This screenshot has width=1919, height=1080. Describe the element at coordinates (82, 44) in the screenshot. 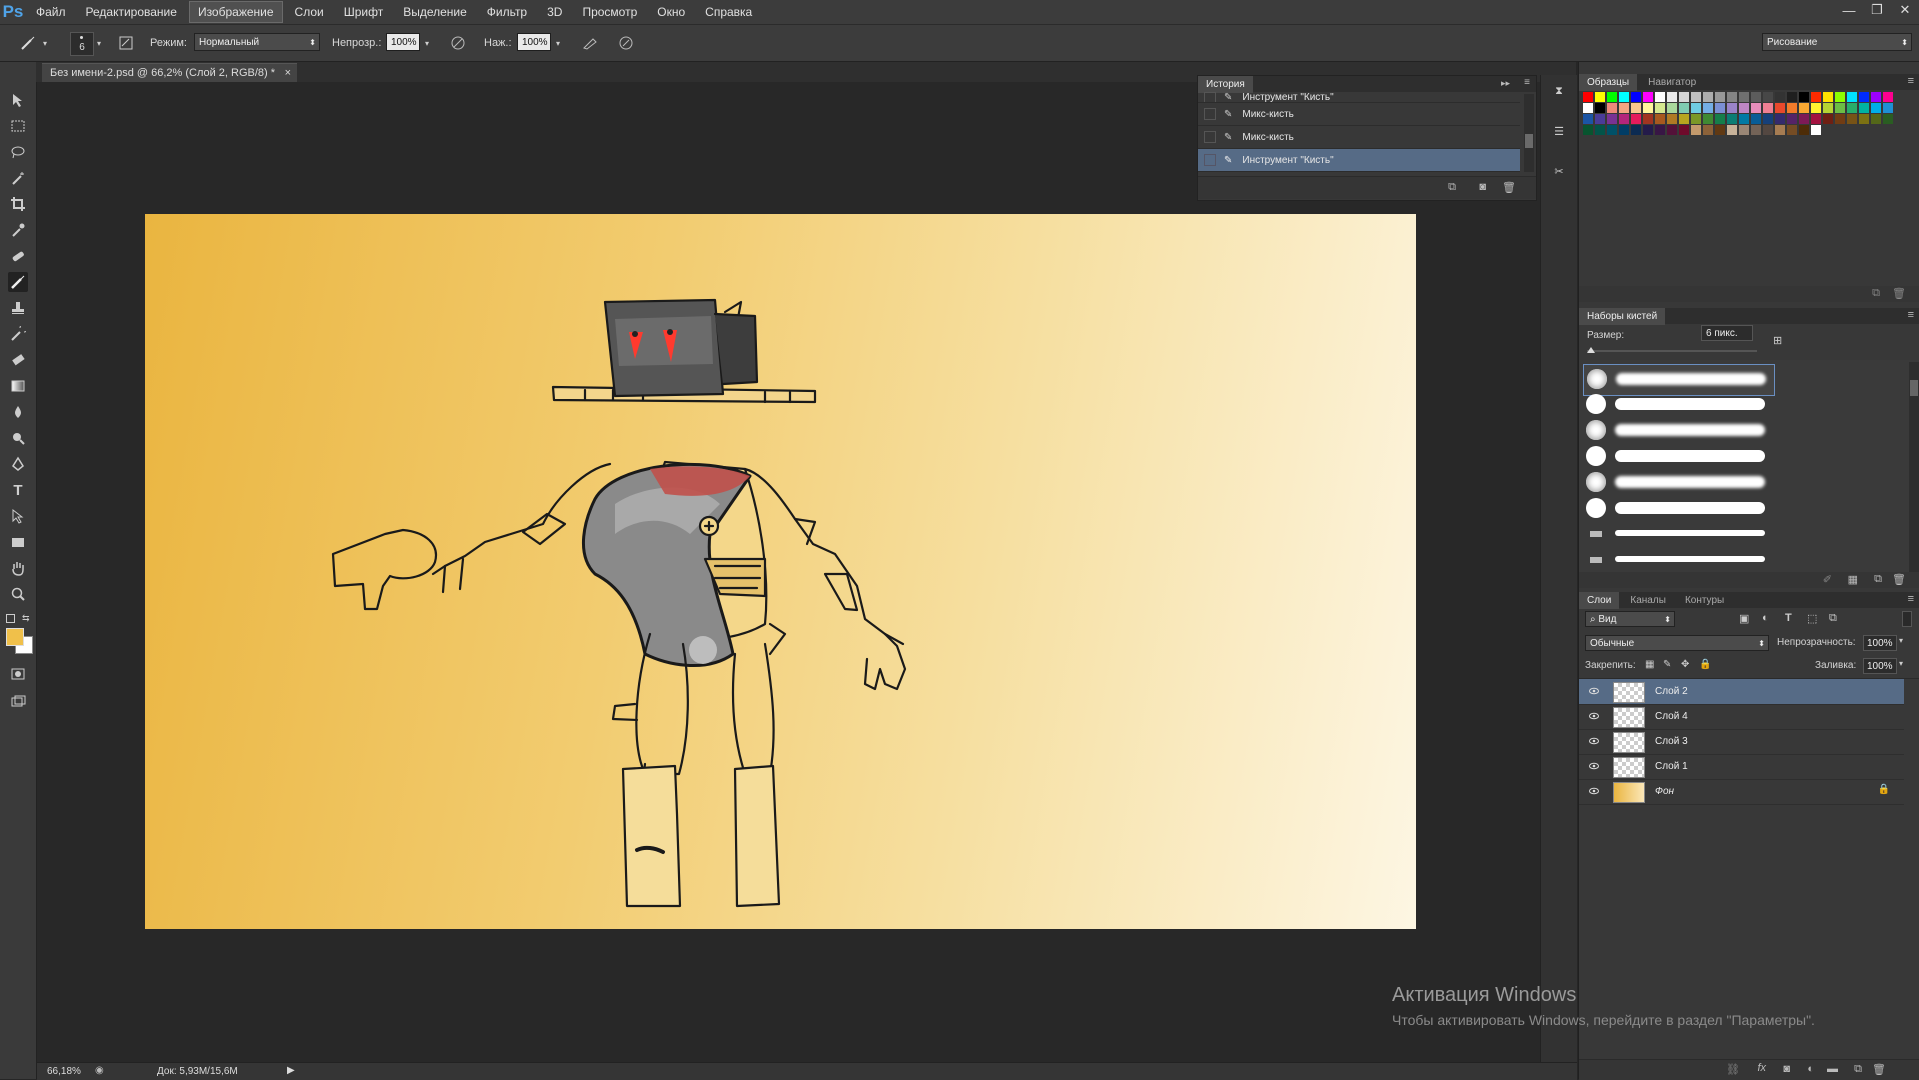

I see `brush-size-picker: 6` at that location.